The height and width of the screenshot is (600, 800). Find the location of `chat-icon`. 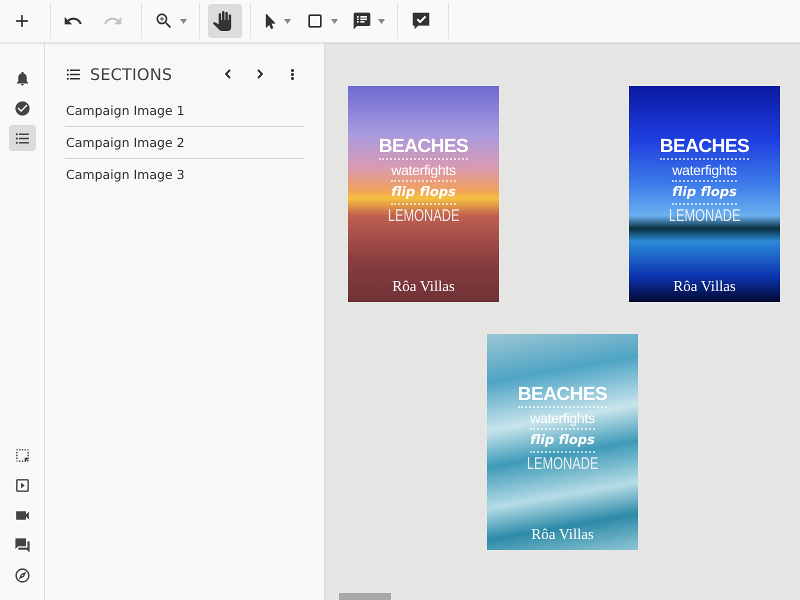

chat-icon is located at coordinates (22, 545).